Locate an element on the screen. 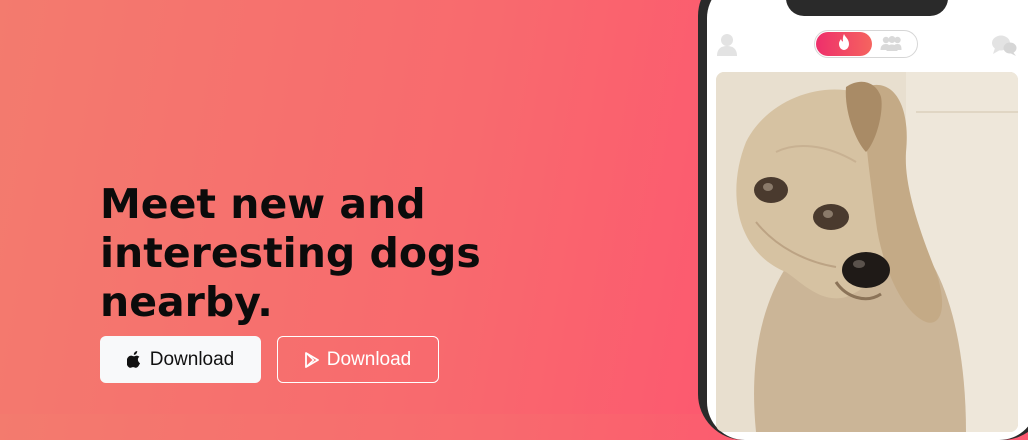 This screenshot has height=440, width=1028. headline-line-2: interesting dogs is located at coordinates (290, 253).